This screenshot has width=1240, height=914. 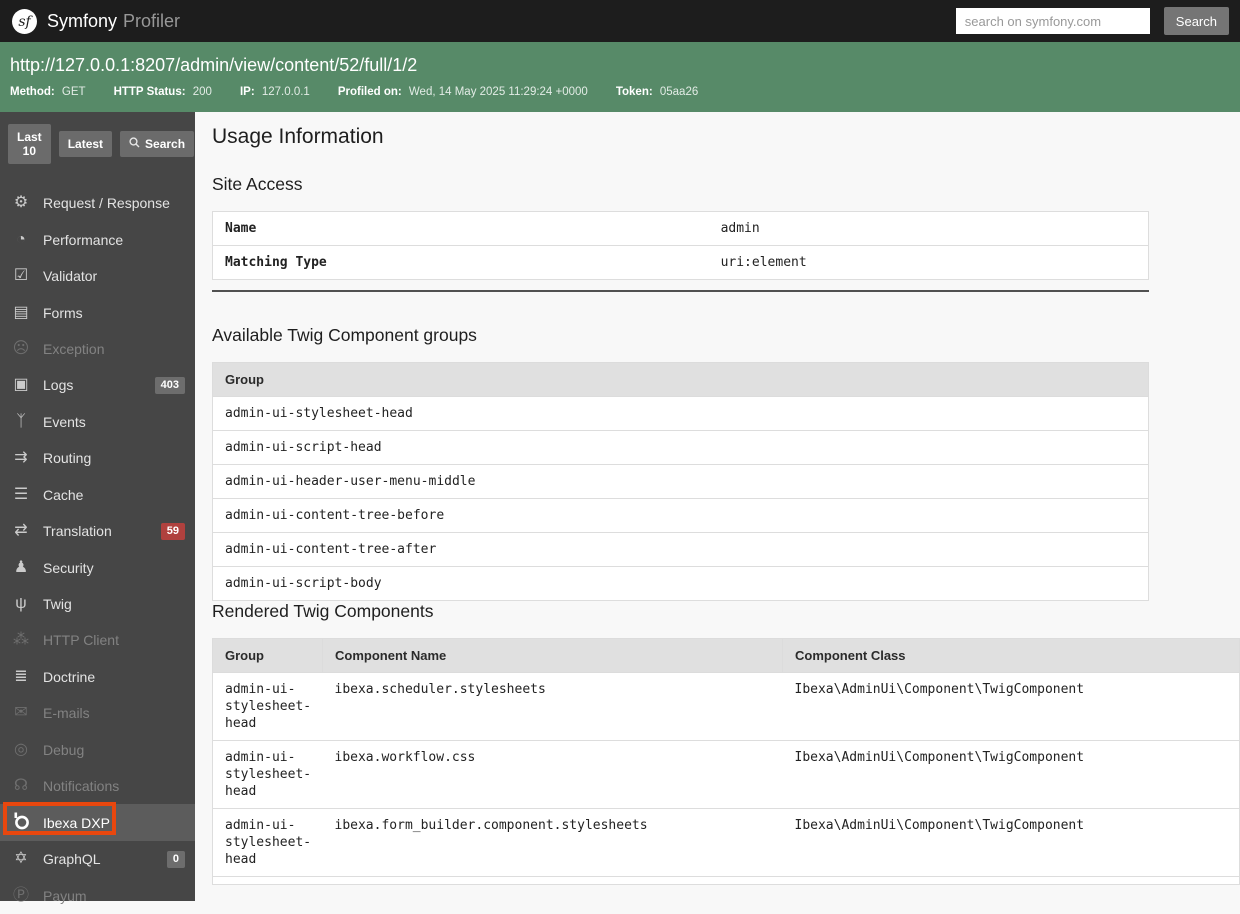 What do you see at coordinates (97, 567) in the screenshot?
I see `sidebar-item-security: ♟ Security` at bounding box center [97, 567].